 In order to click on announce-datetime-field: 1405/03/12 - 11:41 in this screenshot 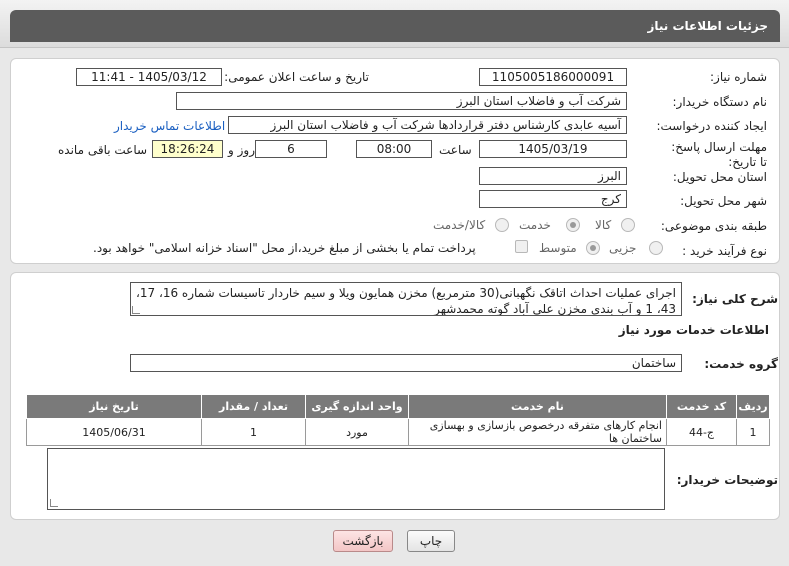, I will do `click(149, 77)`.